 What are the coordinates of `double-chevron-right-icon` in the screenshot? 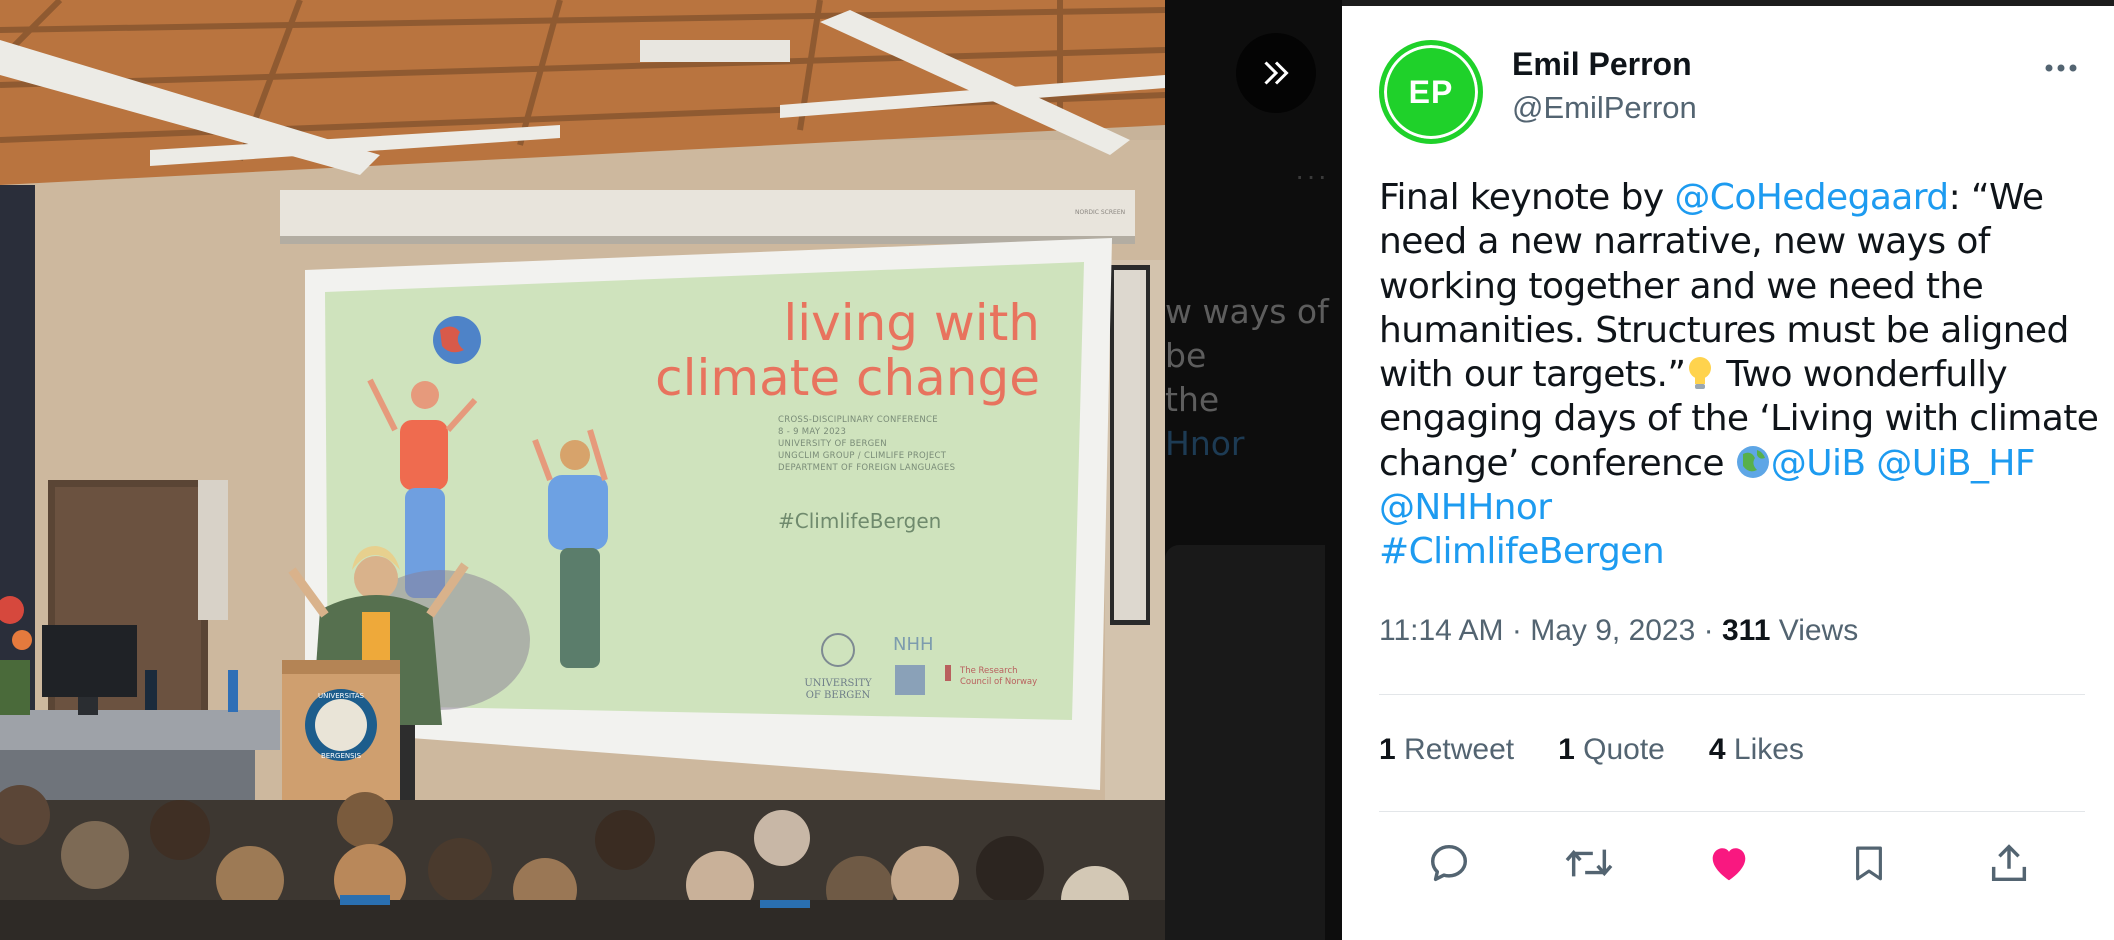 It's located at (1276, 73).